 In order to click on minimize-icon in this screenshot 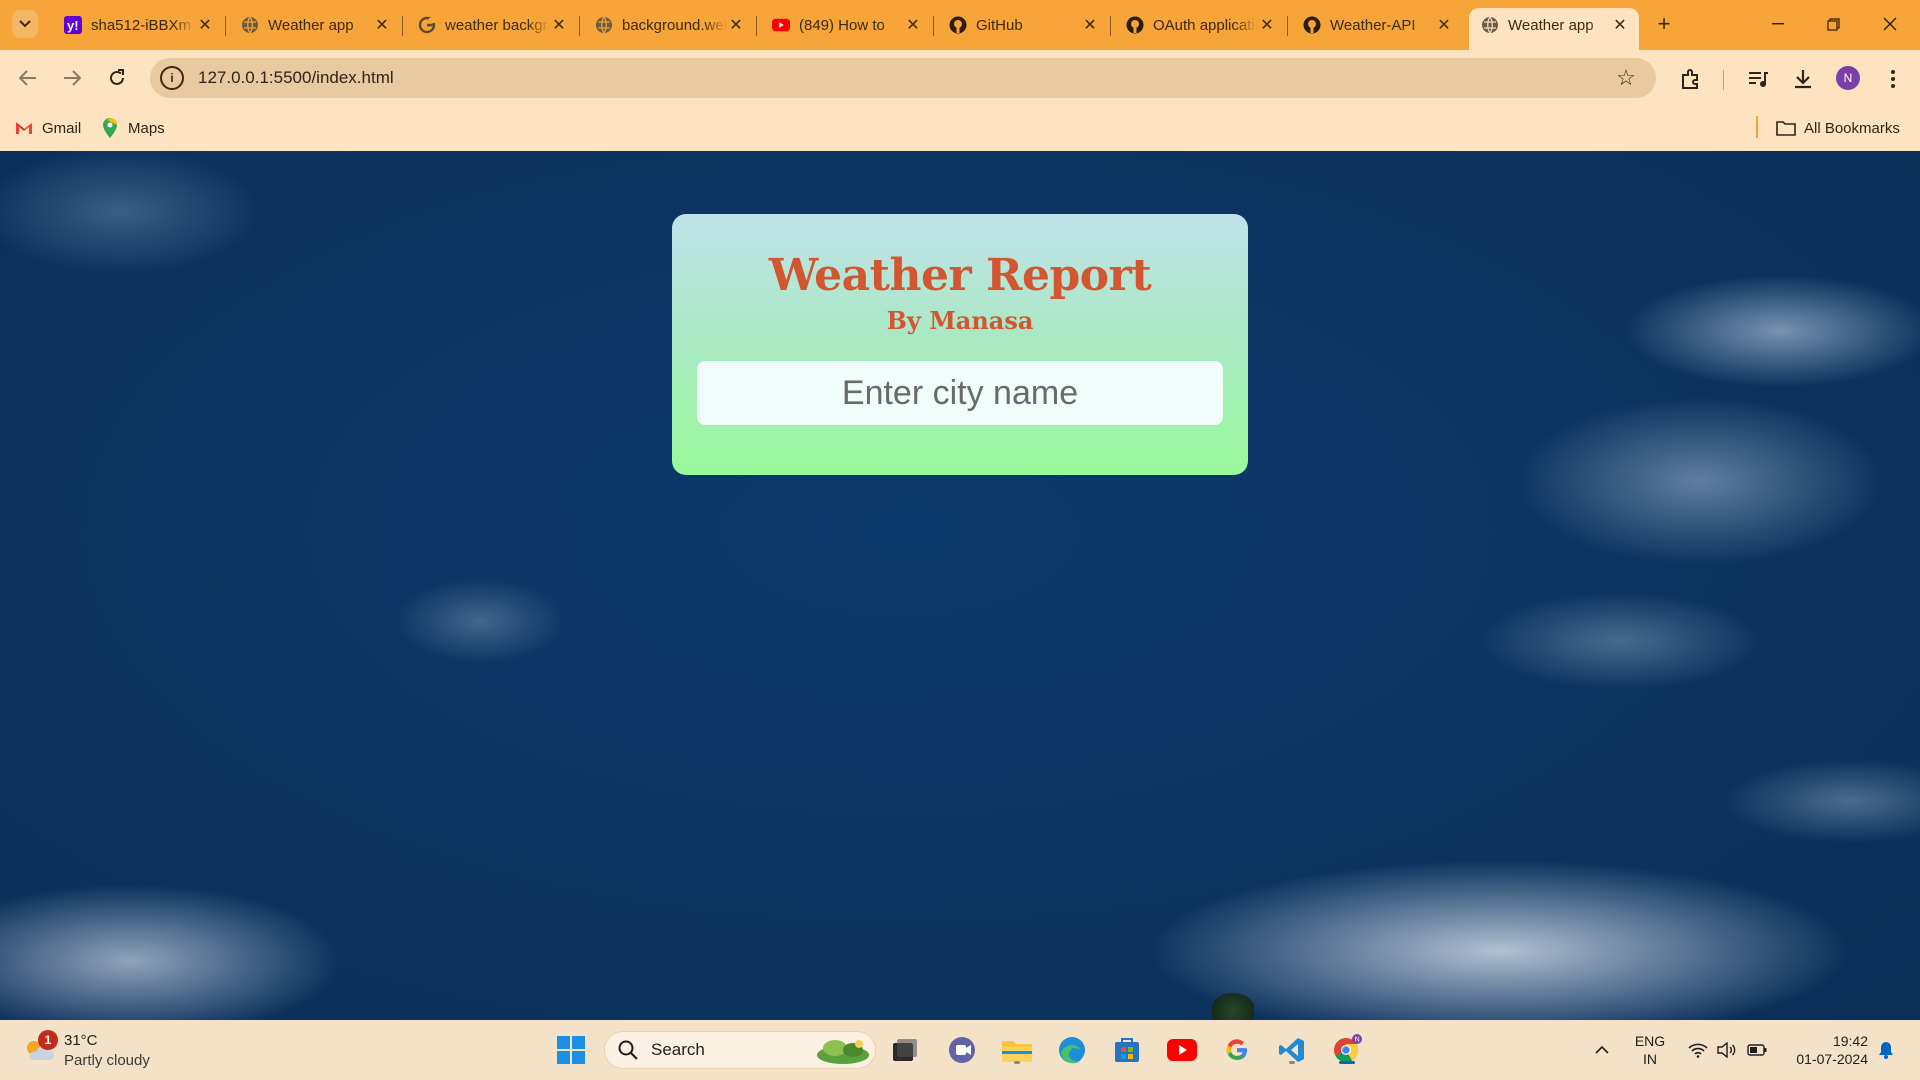, I will do `click(1778, 24)`.